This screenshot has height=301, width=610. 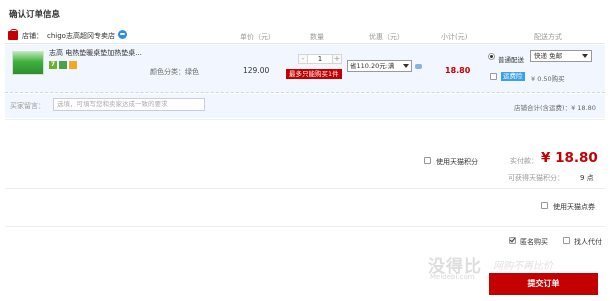 What do you see at coordinates (27, 106) in the screenshot?
I see `buyer-message-label: 买家留言：` at bounding box center [27, 106].